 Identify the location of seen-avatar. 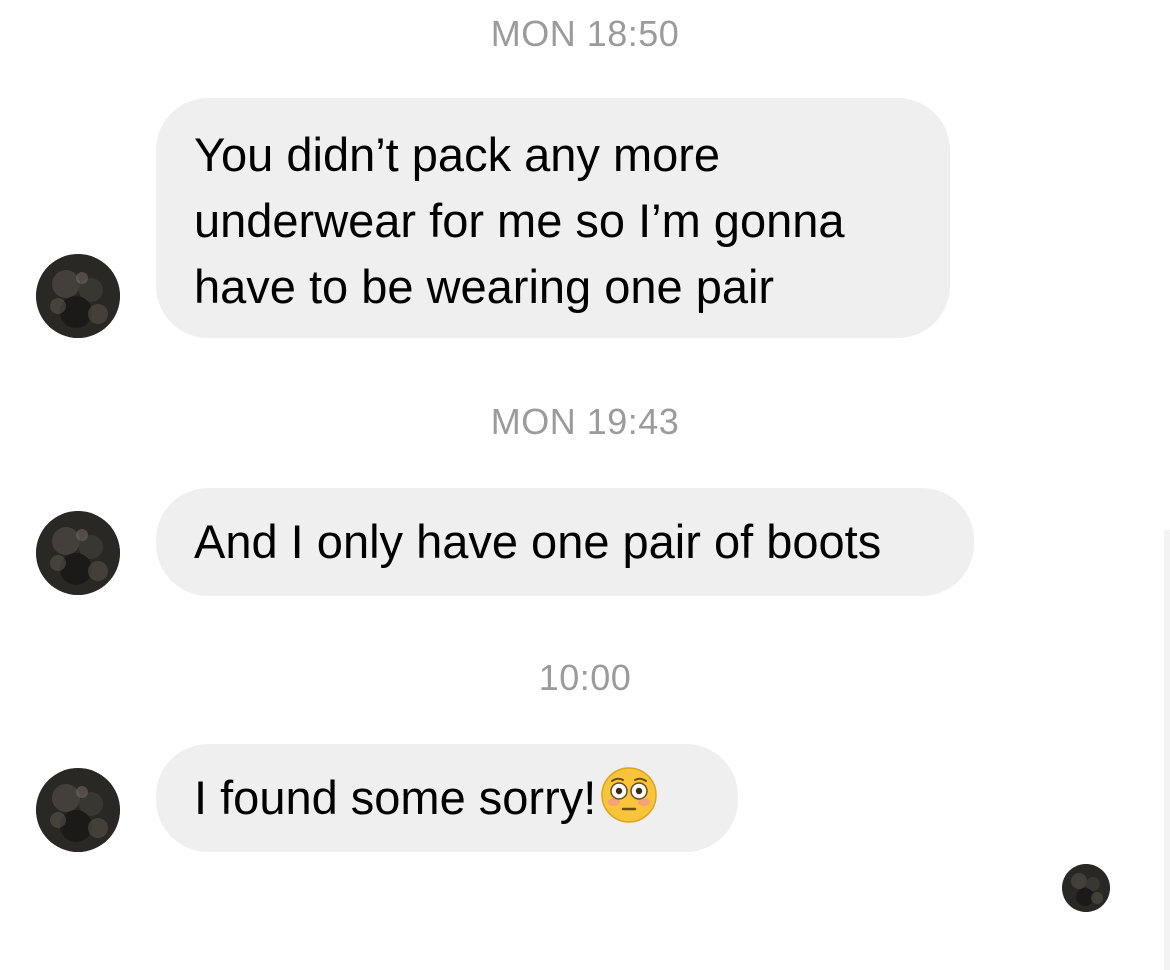
(1086, 888).